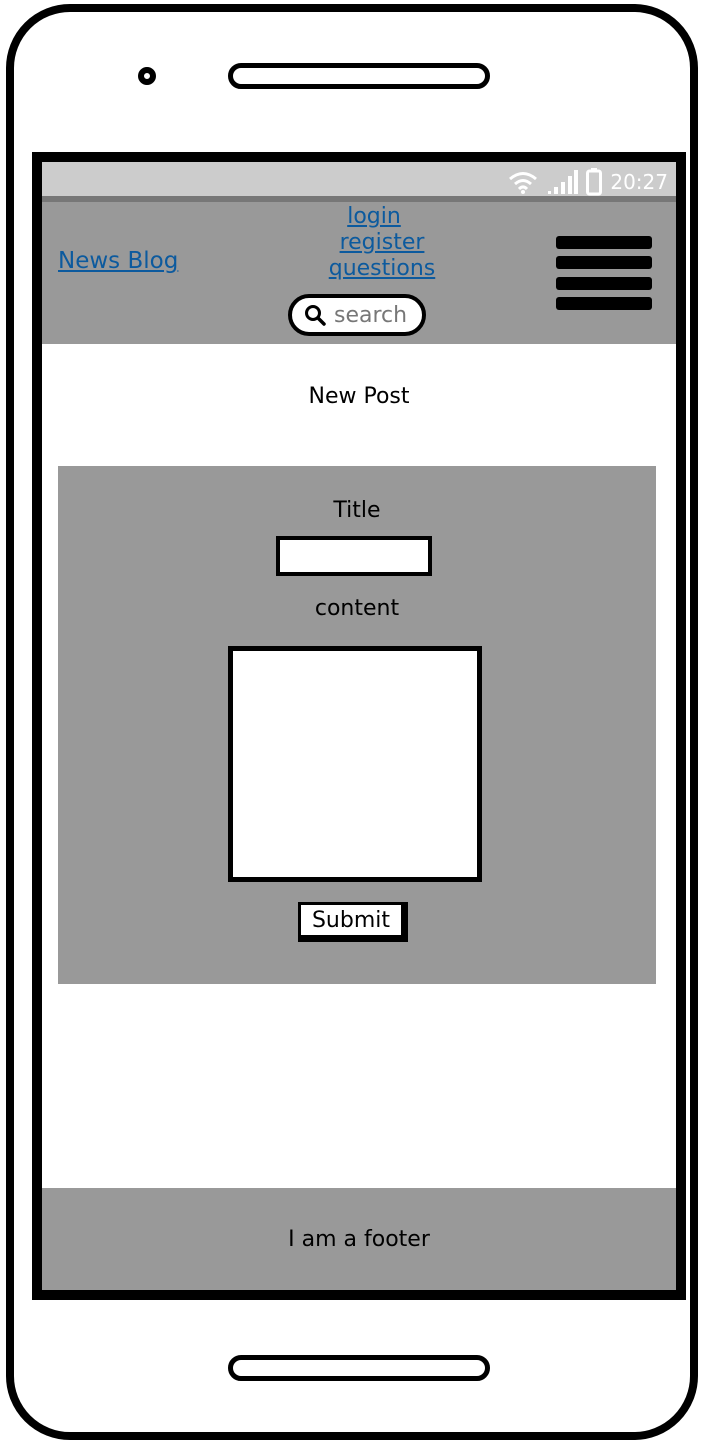  Describe the element at coordinates (359, 396) in the screenshot. I see `page-title: New Post` at that location.